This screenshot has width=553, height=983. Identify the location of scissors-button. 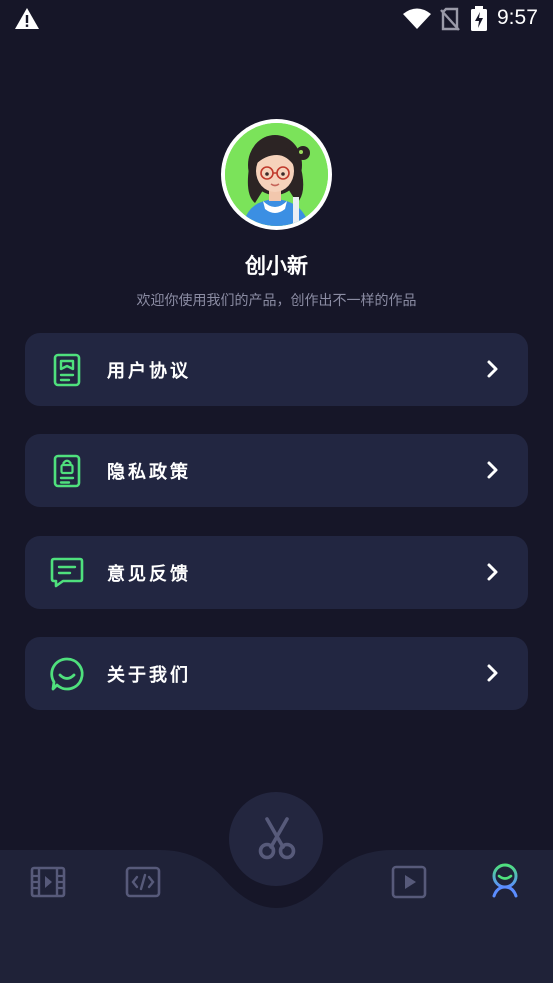
(276, 839).